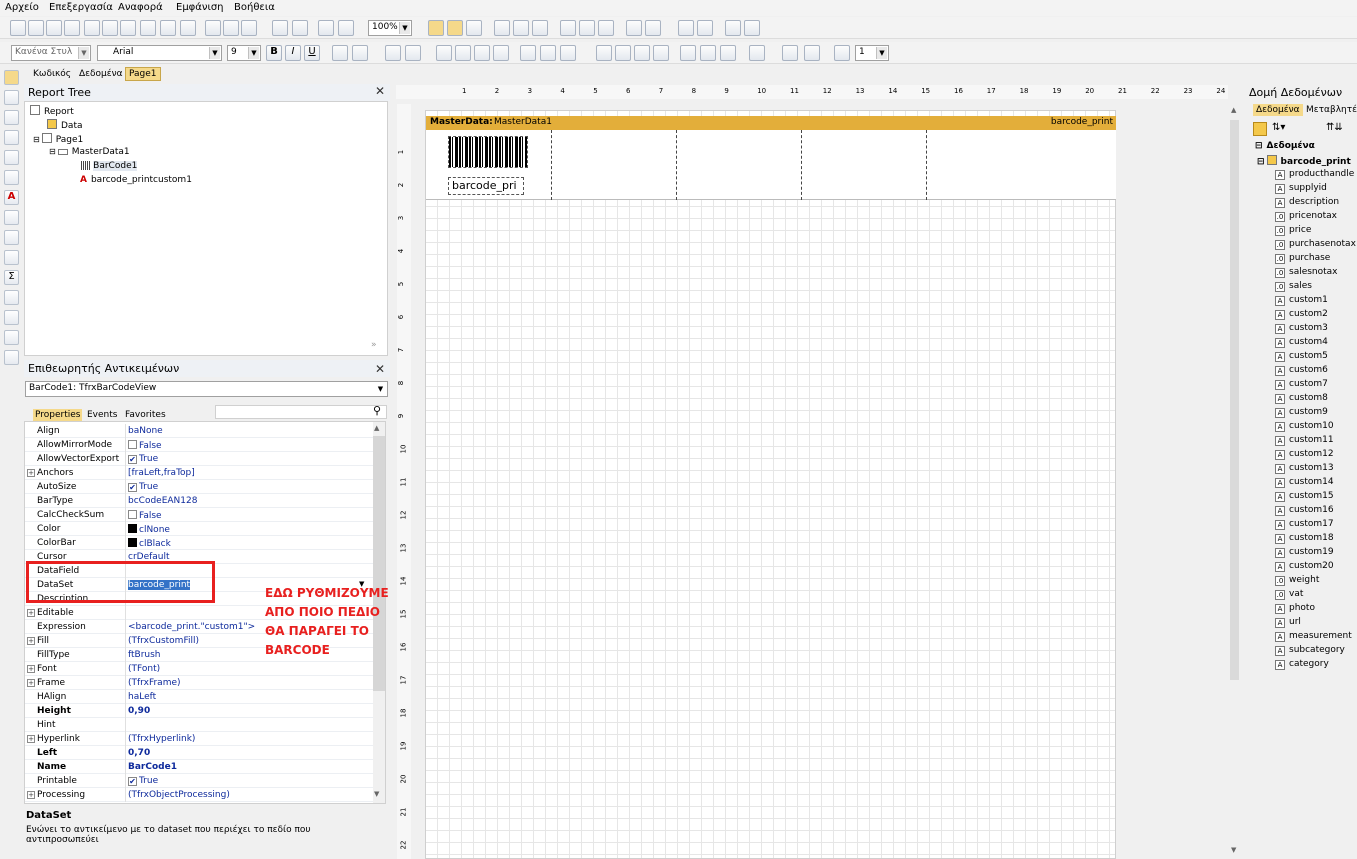 The width and height of the screenshot is (1357, 859). What do you see at coordinates (159, 53) in the screenshot?
I see `font-select: Arial ▼` at bounding box center [159, 53].